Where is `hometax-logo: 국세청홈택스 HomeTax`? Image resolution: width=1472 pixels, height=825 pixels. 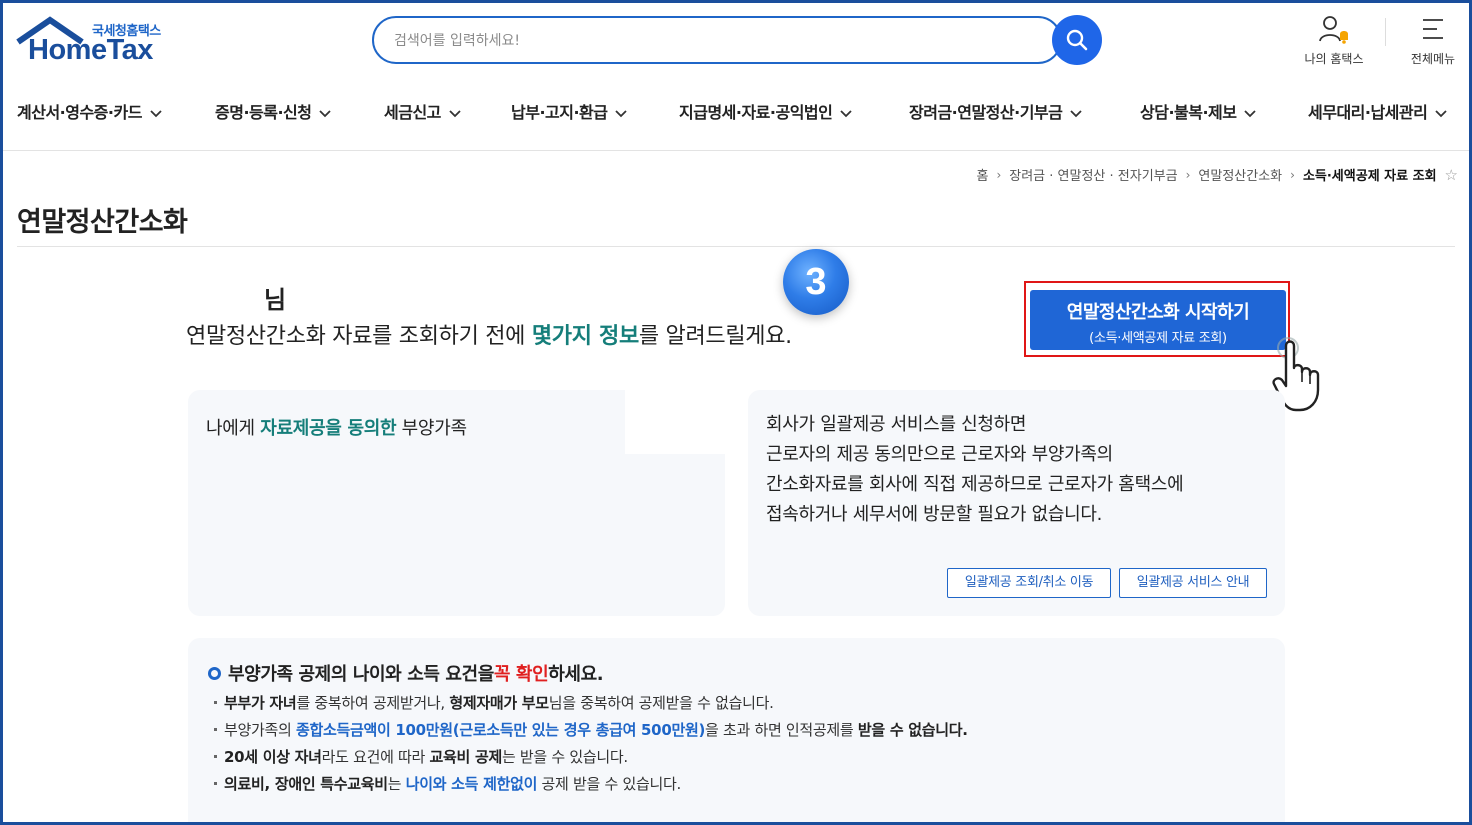 hometax-logo: 국세청홈택스 HomeTax is located at coordinates (96, 43).